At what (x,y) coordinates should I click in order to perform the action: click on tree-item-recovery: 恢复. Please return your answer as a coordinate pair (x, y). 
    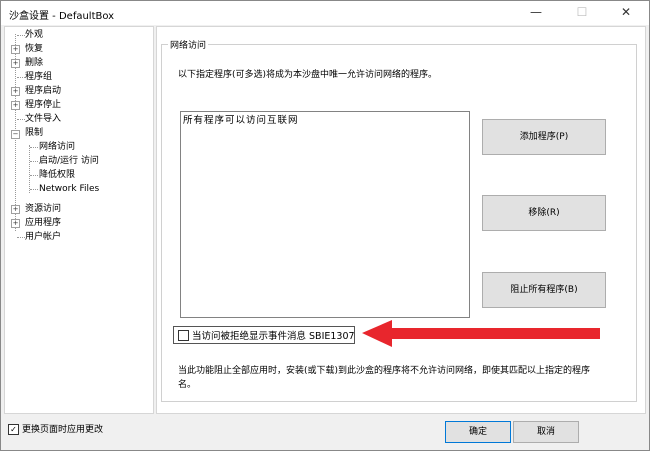
    Looking at the image, I should click on (34, 49).